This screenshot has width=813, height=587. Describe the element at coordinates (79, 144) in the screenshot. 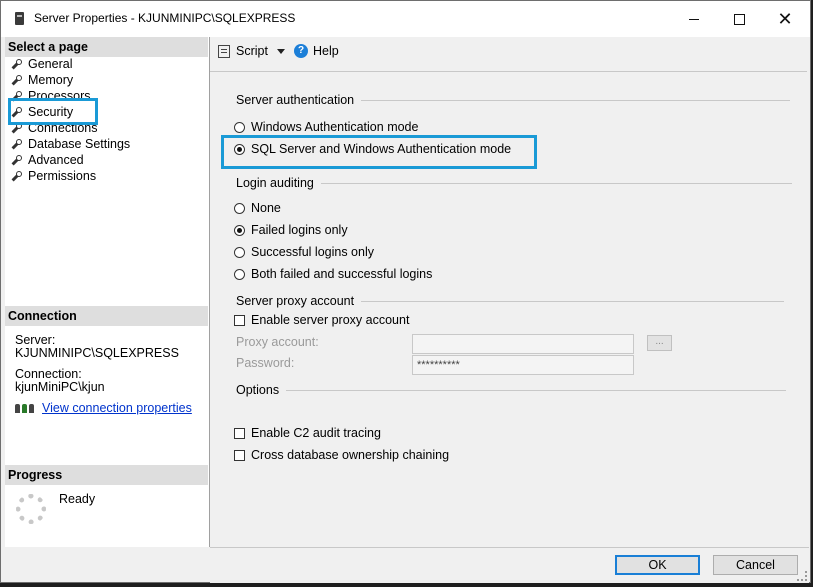

I see `page-item-label: Database Settings` at that location.